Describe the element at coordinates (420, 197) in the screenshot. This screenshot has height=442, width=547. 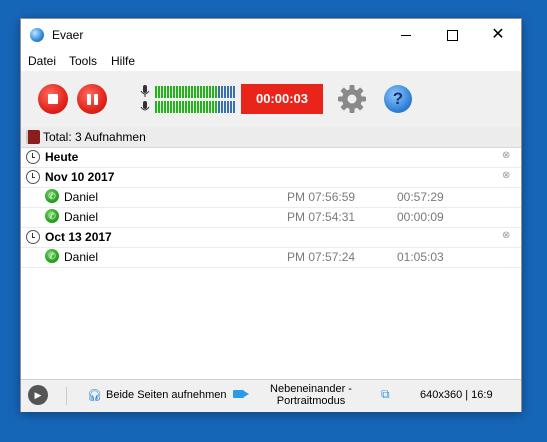
I see `recording-duration: 00:57:29` at that location.